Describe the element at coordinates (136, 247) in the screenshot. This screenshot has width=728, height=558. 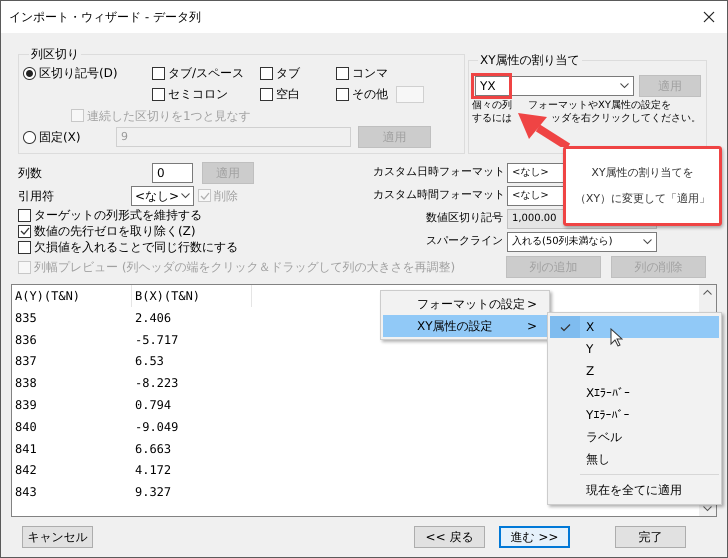
I see `checkbox-label: 欠損値を入れることで同じ行数にする` at that location.